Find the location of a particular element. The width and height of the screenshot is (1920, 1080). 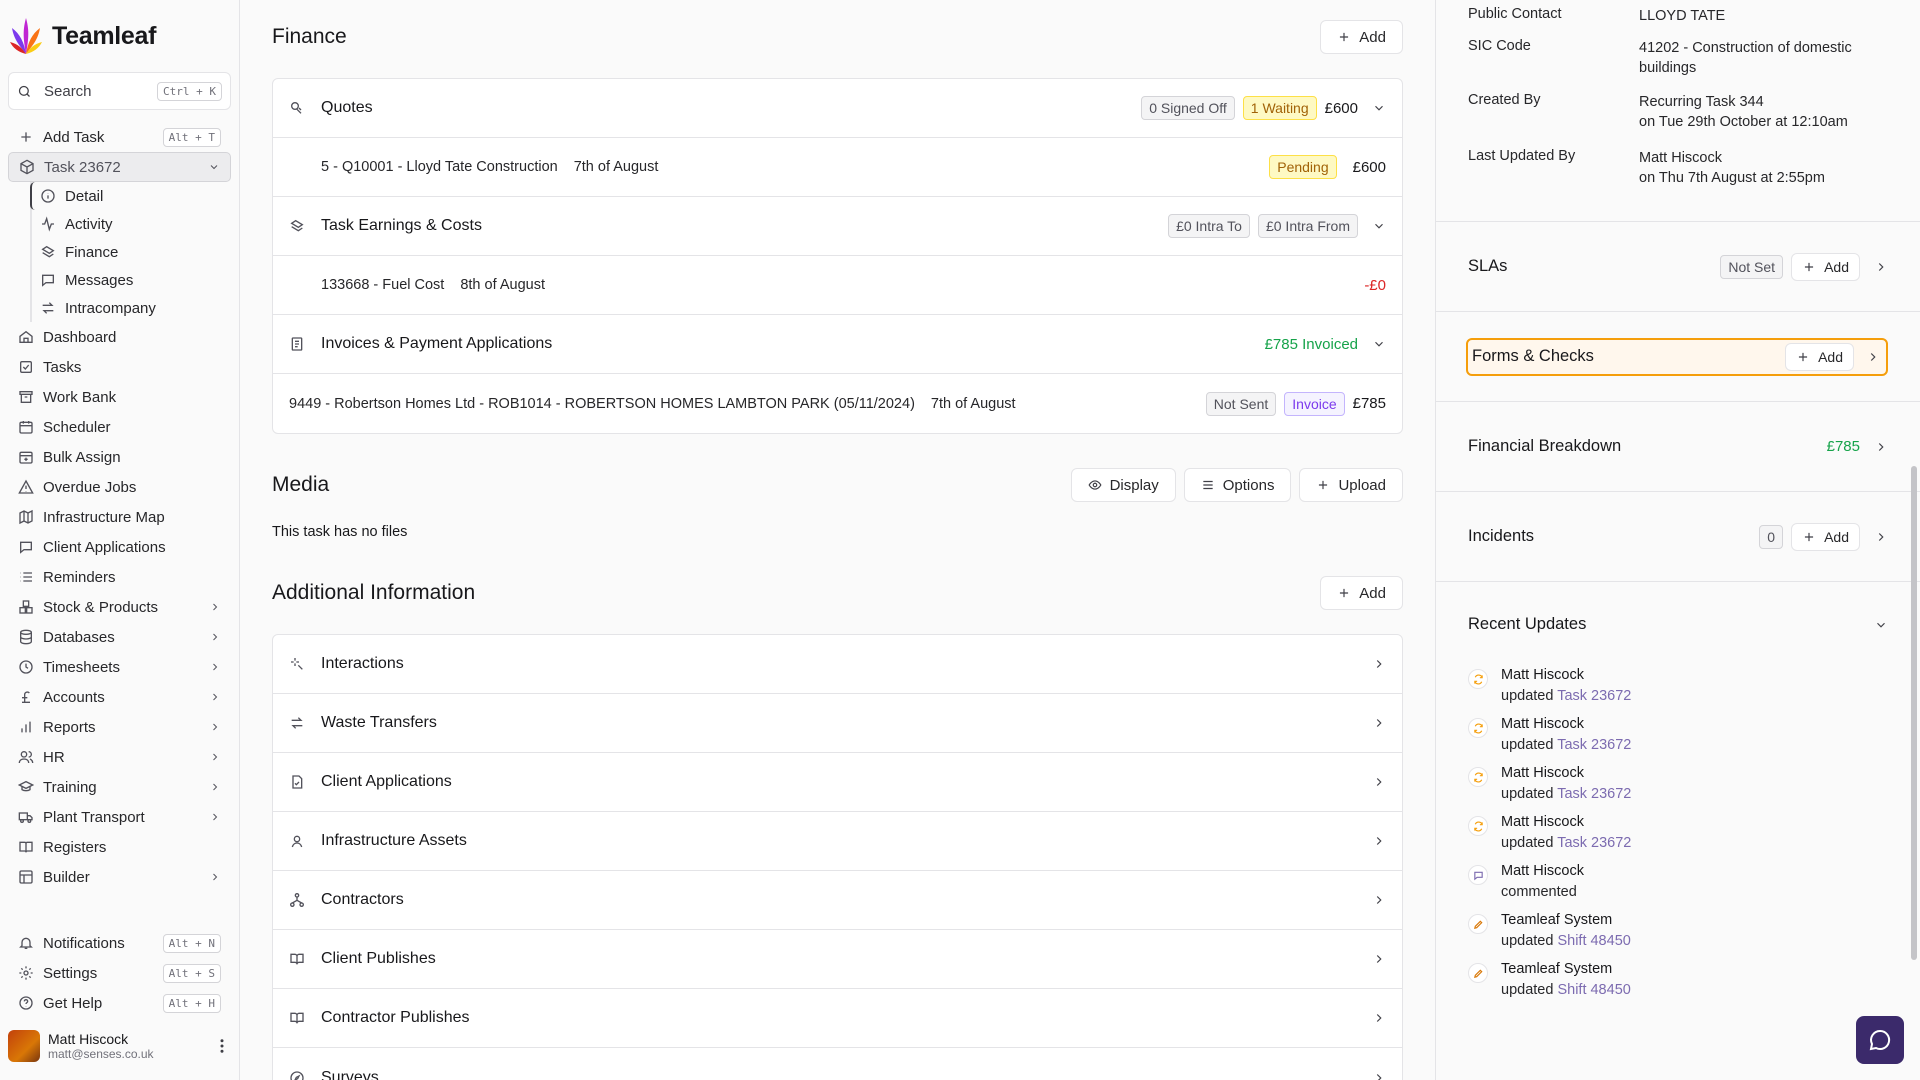

sidebar-item-overdue-jobs: Overdue Jobs is located at coordinates (119, 487).